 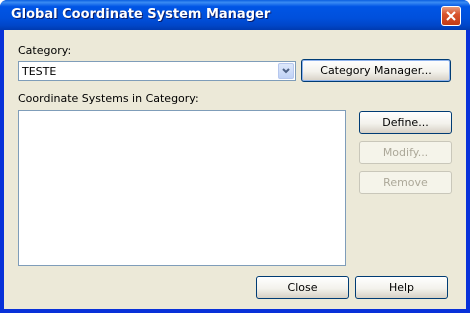 I want to click on remove-button: Remove, so click(x=405, y=182).